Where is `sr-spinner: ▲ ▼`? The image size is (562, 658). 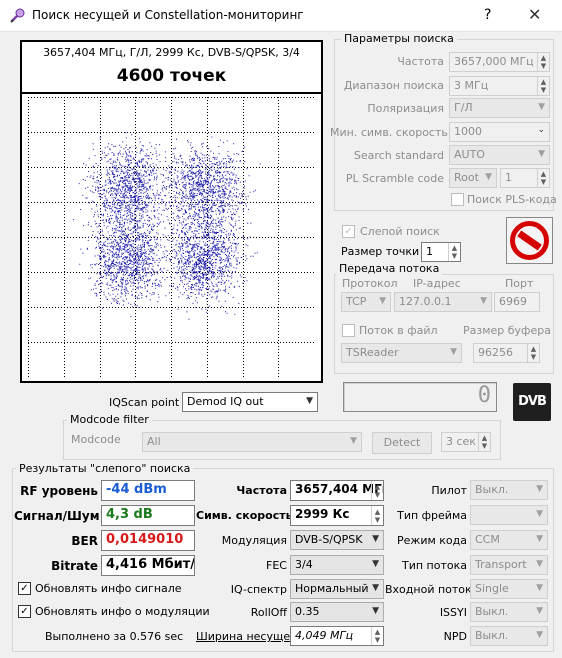 sr-spinner: ▲ ▼ is located at coordinates (377, 515).